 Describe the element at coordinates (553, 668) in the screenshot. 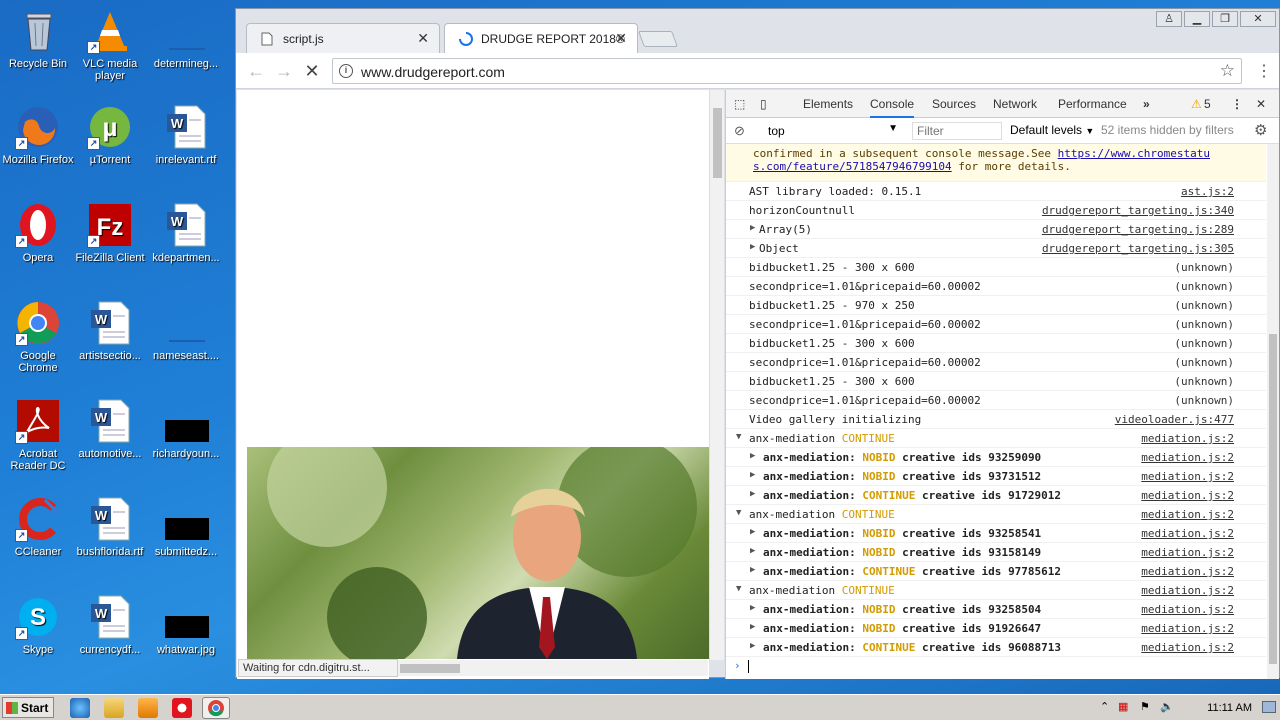

I see `page-horizontal-scrollbar` at that location.